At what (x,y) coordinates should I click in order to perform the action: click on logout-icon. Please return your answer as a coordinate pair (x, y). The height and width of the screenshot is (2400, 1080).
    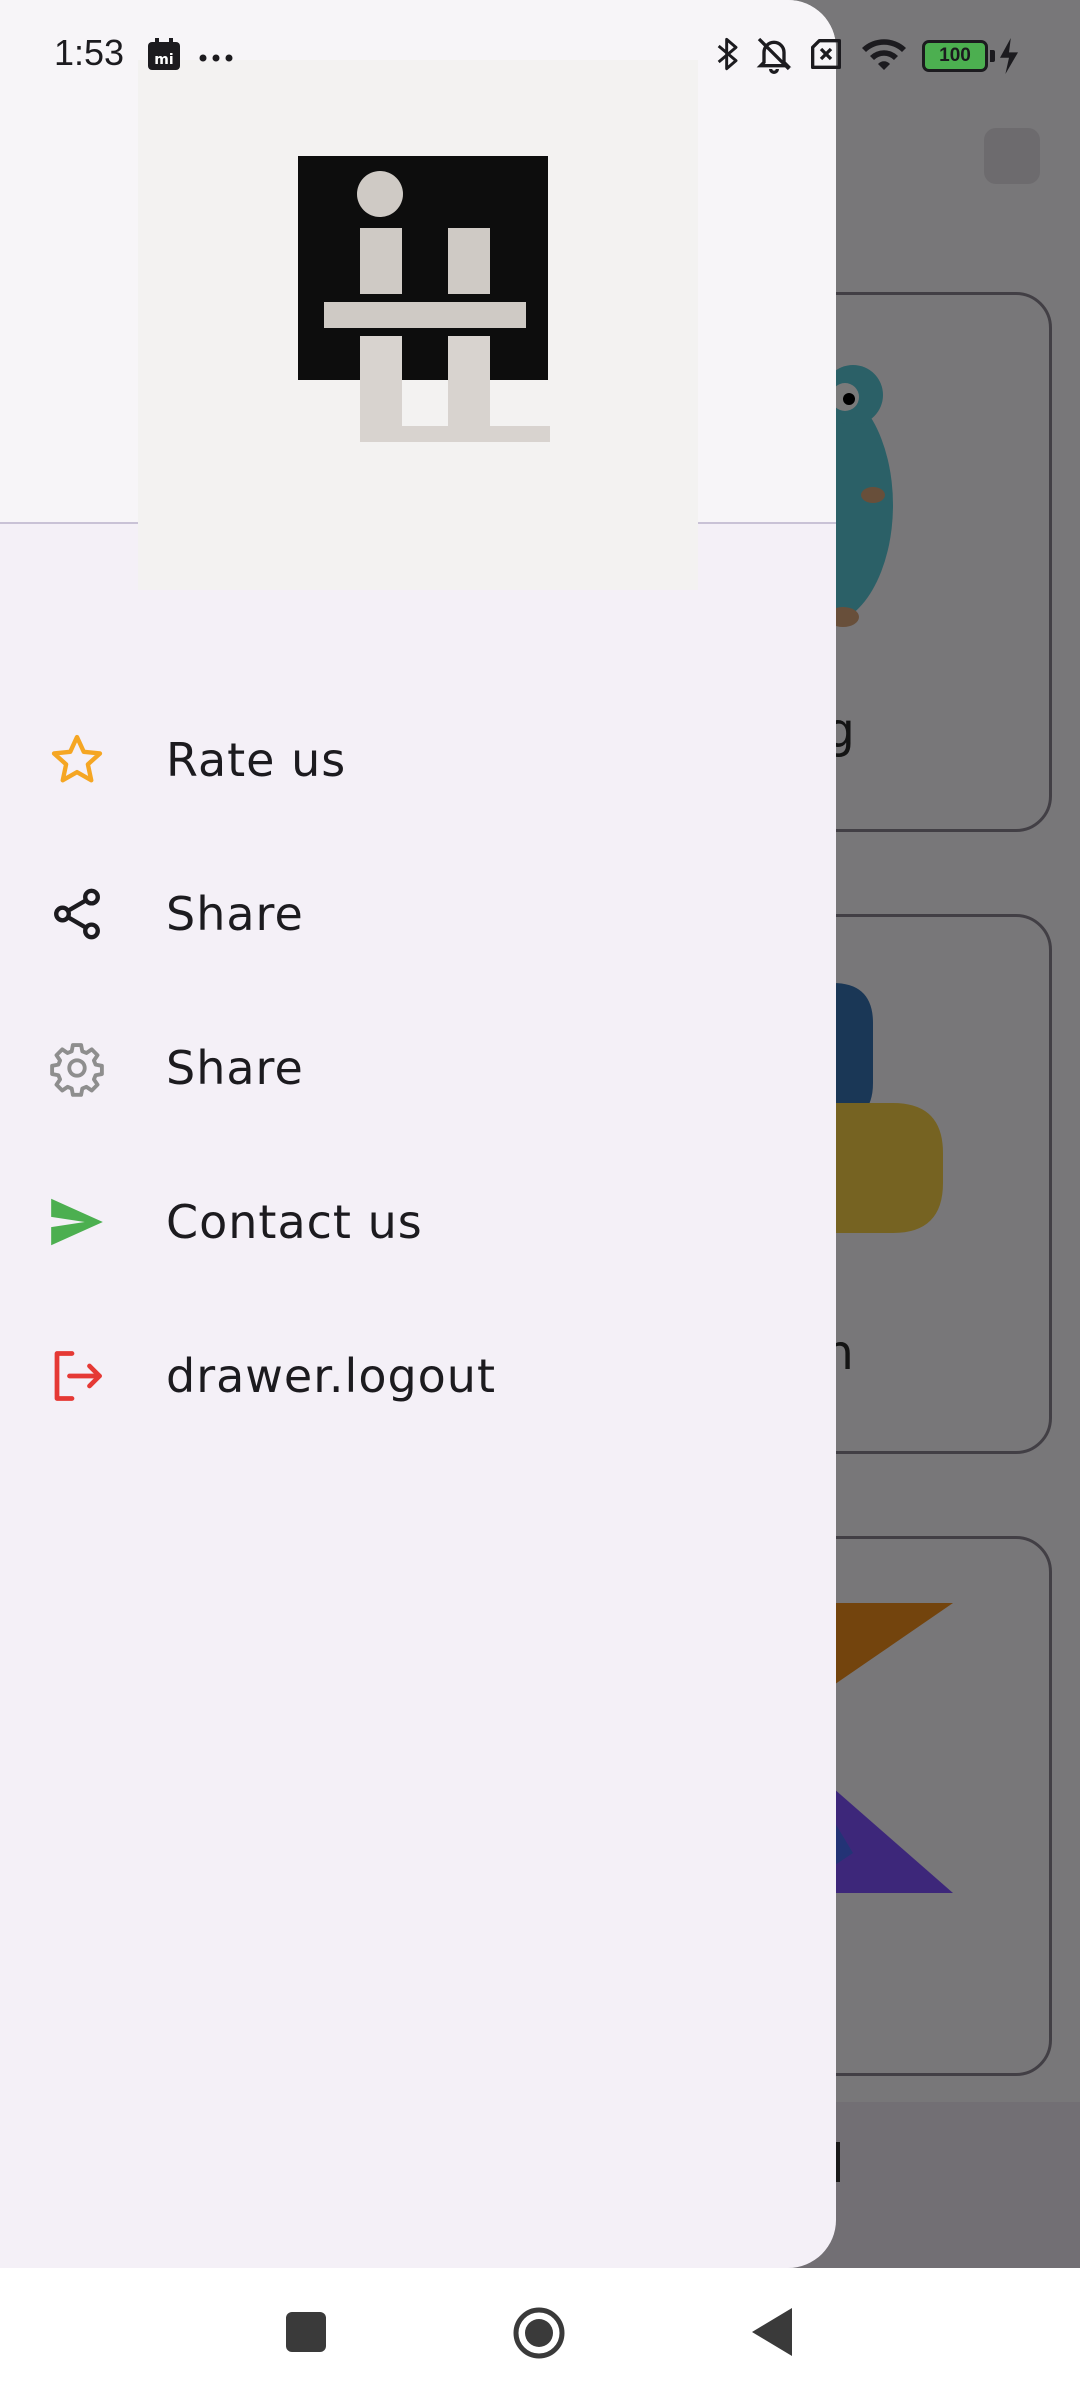
    Looking at the image, I should click on (77, 1376).